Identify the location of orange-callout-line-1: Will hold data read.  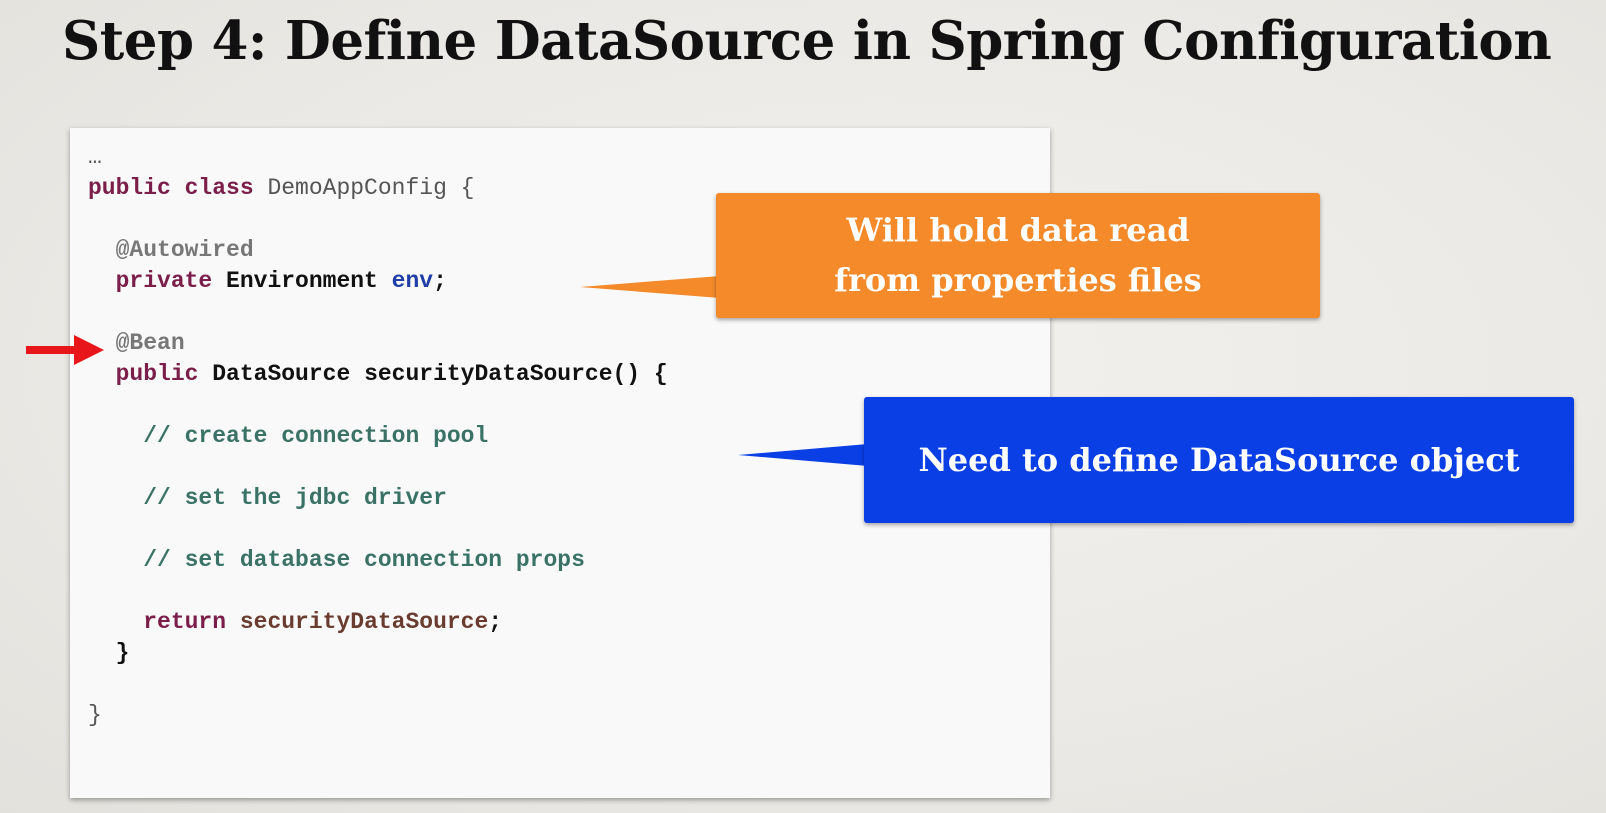
(1018, 230).